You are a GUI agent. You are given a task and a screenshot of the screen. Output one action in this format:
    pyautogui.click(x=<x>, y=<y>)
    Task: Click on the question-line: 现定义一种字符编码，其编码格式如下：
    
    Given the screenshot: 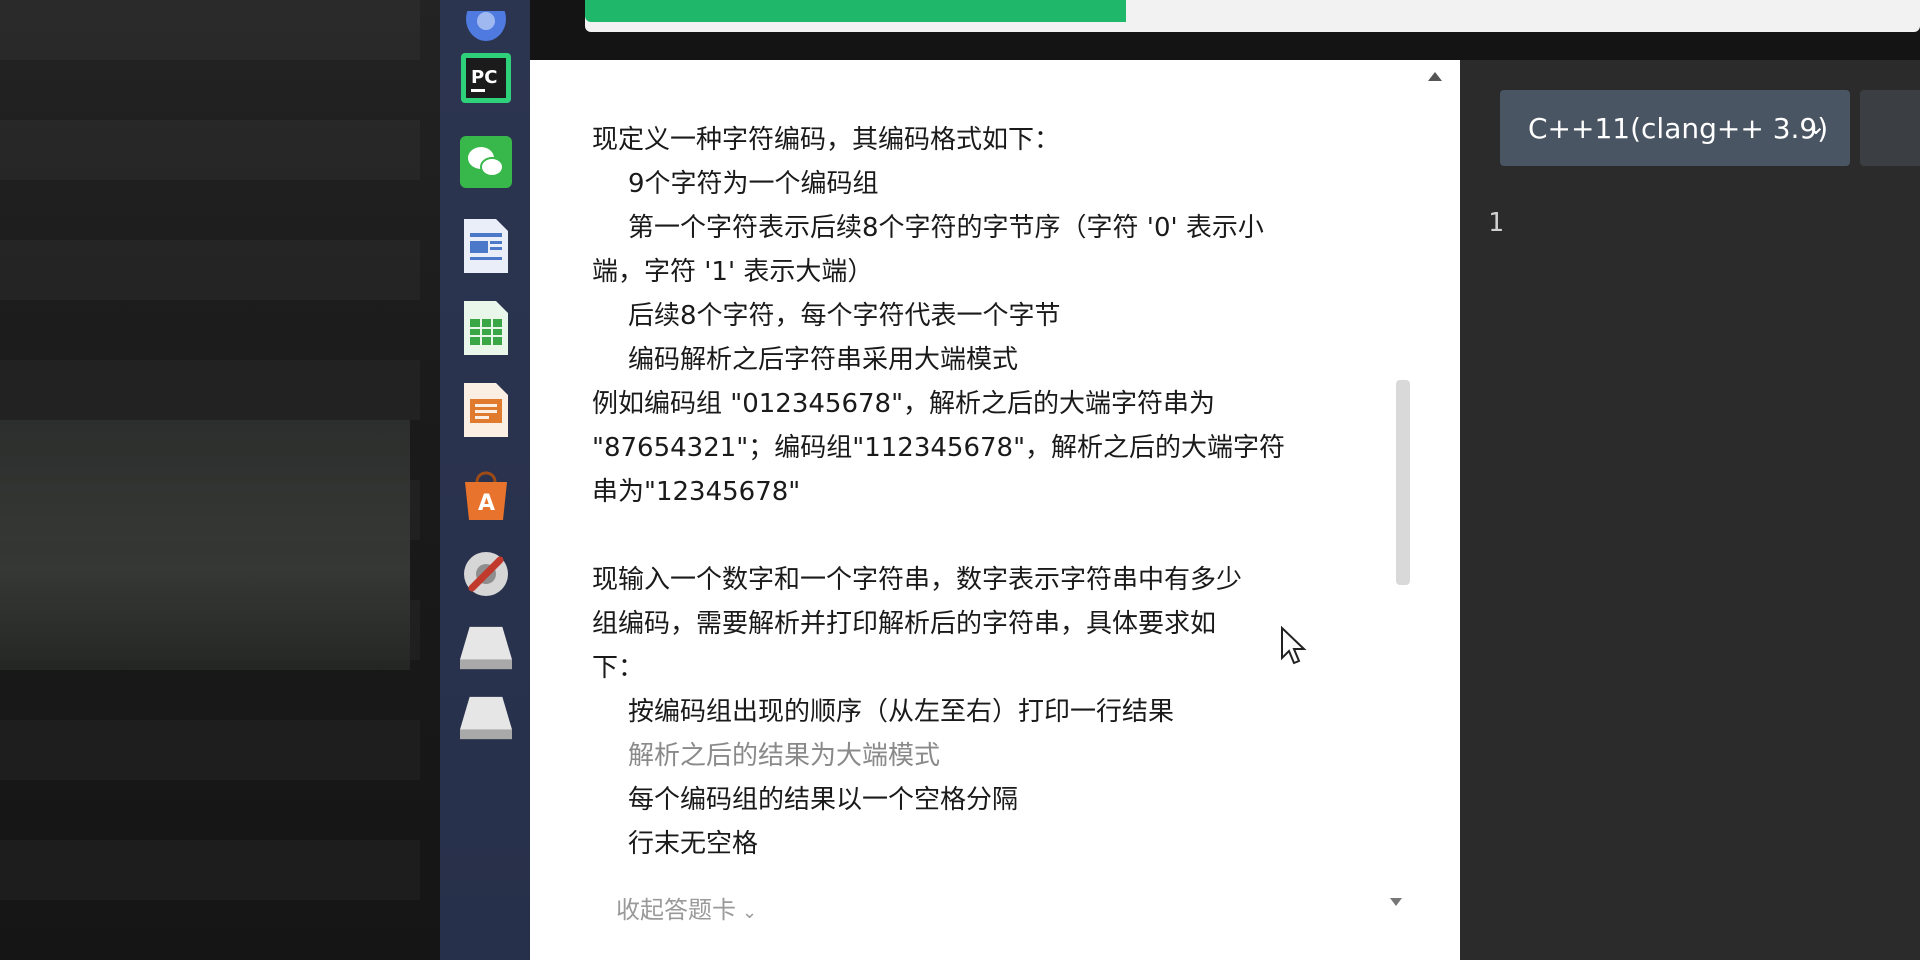 What is the action you would take?
    pyautogui.click(x=826, y=140)
    